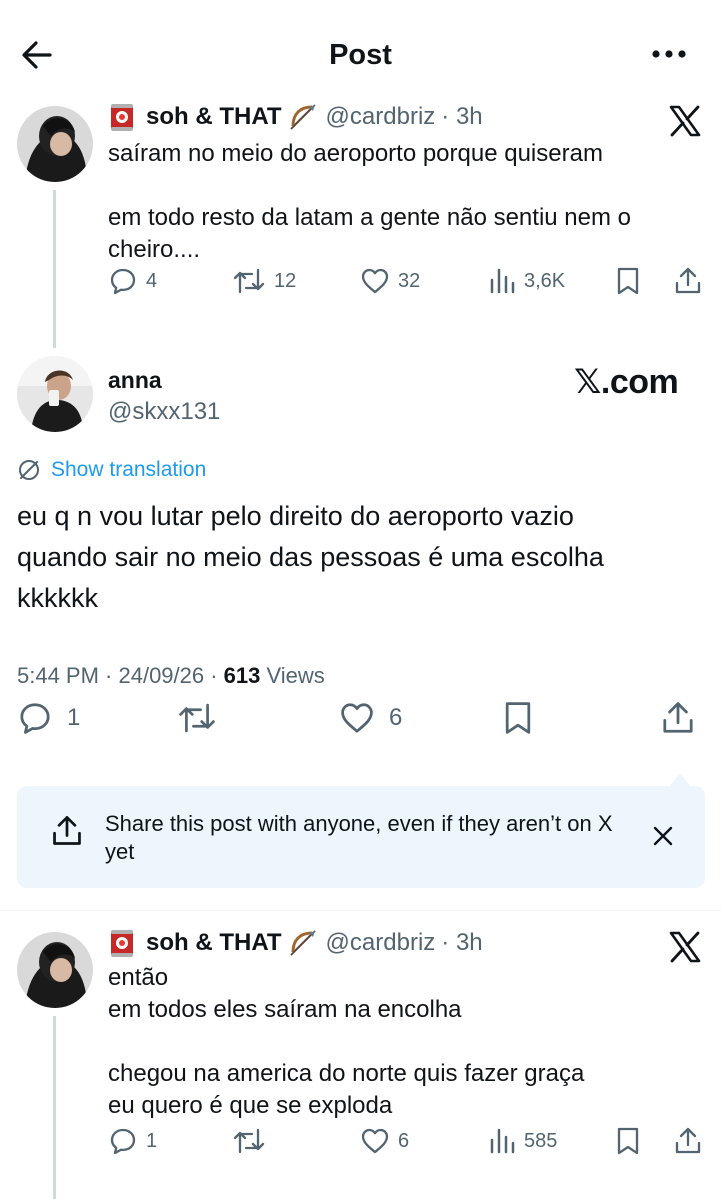  I want to click on views-count: 585, so click(541, 1140).